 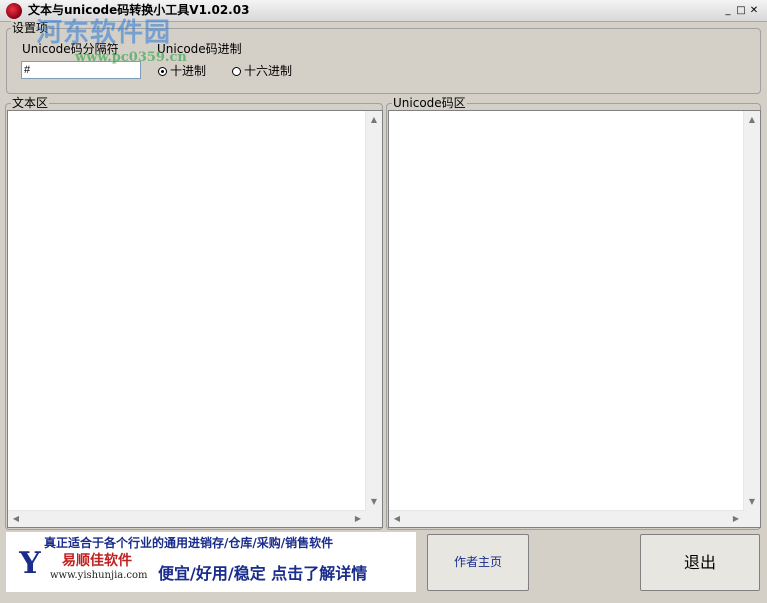 What do you see at coordinates (373, 311) in the screenshot?
I see `text-area-vscrollbar: ▲ ▼` at bounding box center [373, 311].